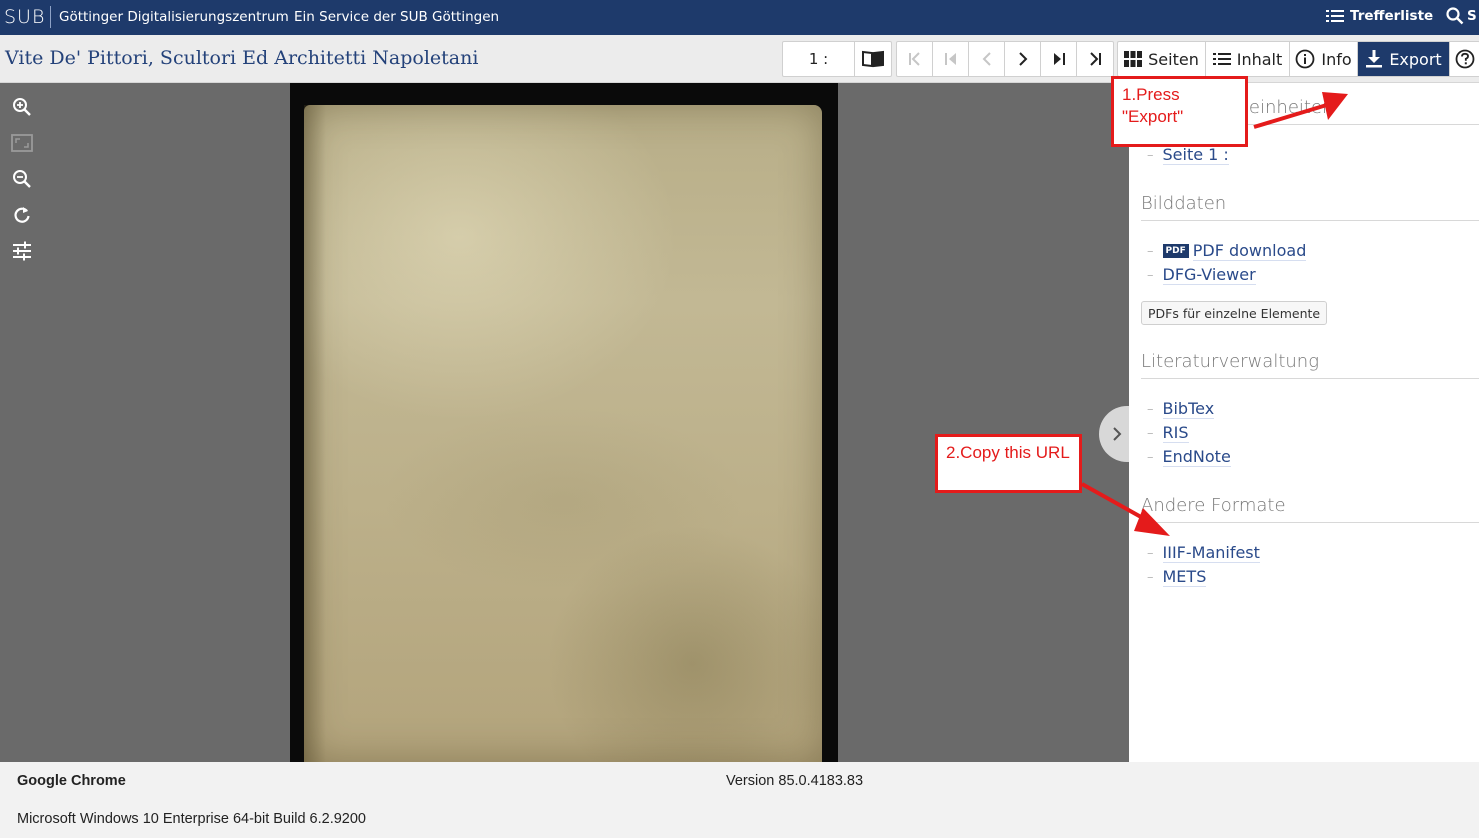  I want to click on tab-inhalt: Inhalt, so click(1248, 59).